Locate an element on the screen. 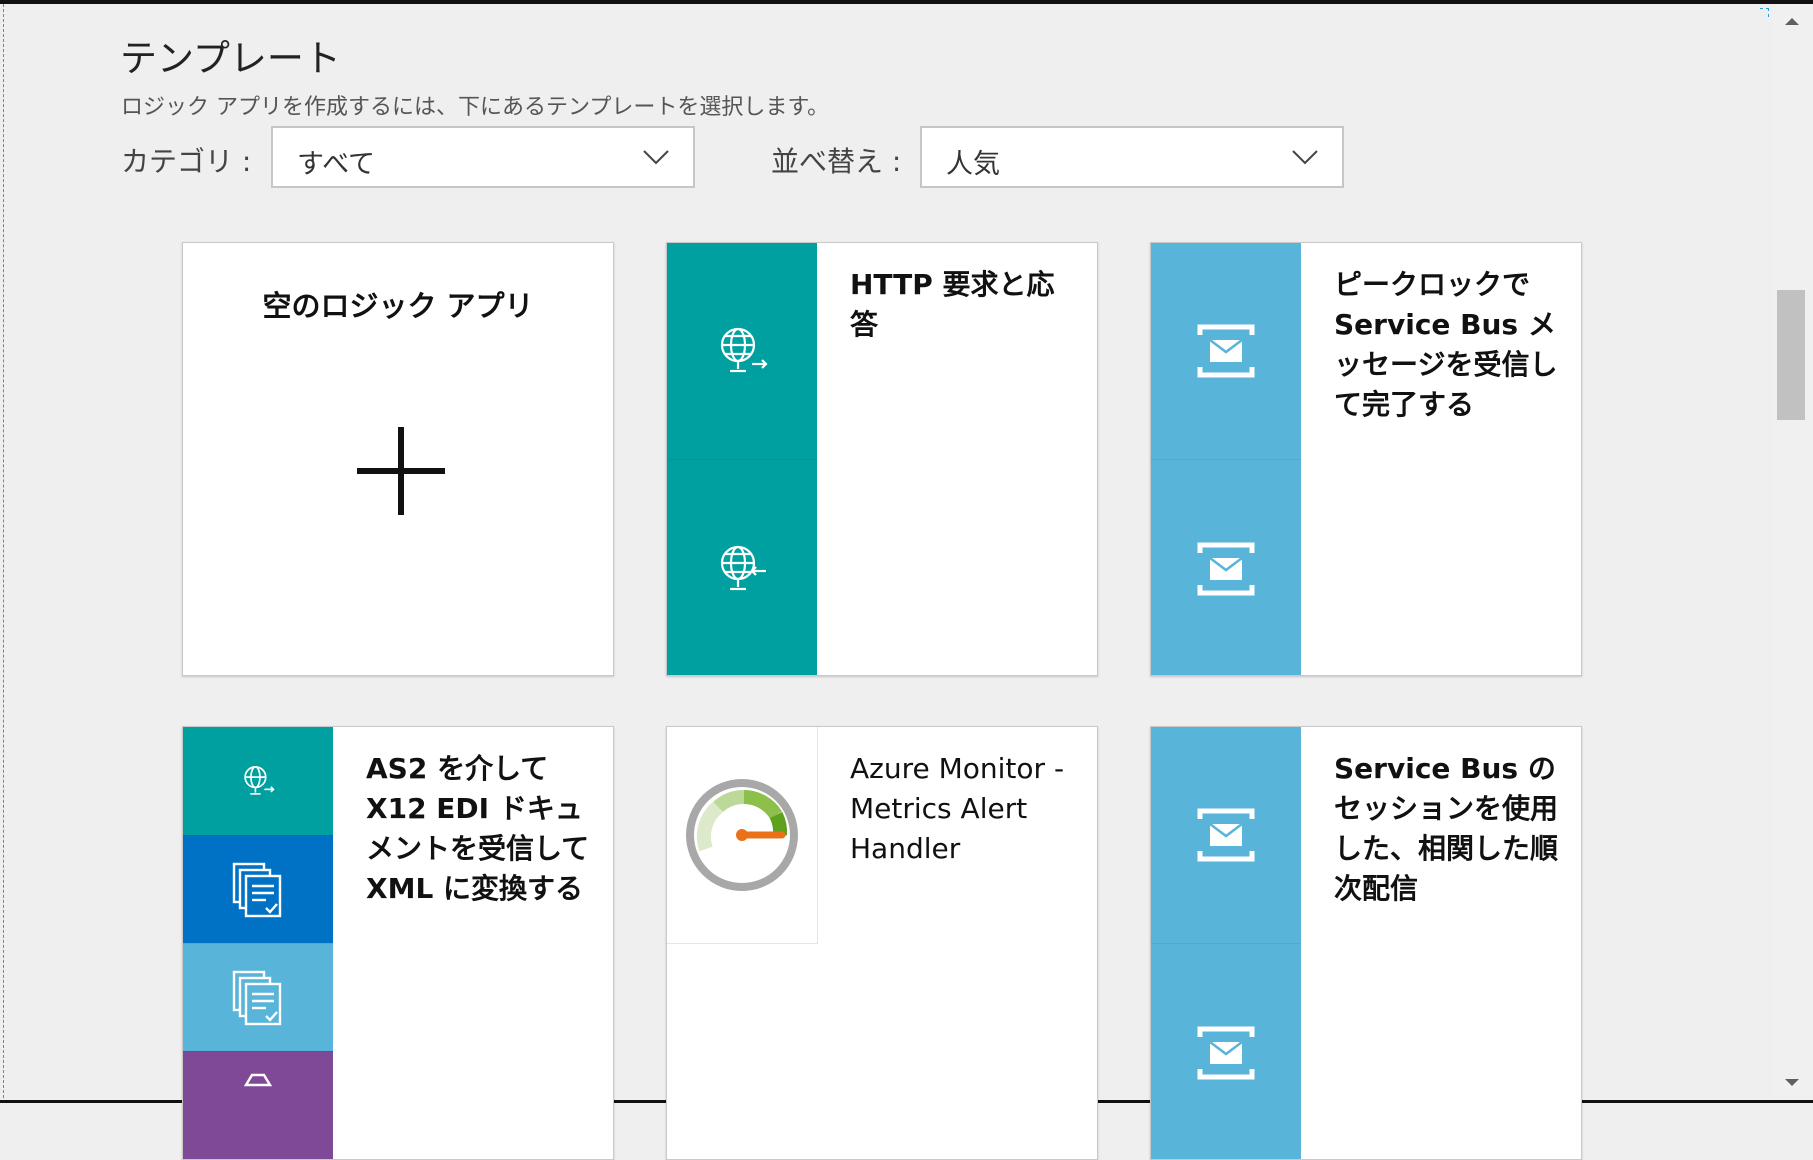 The height and width of the screenshot is (1160, 1813). scroll-down-arrow-icon is located at coordinates (1792, 1083).